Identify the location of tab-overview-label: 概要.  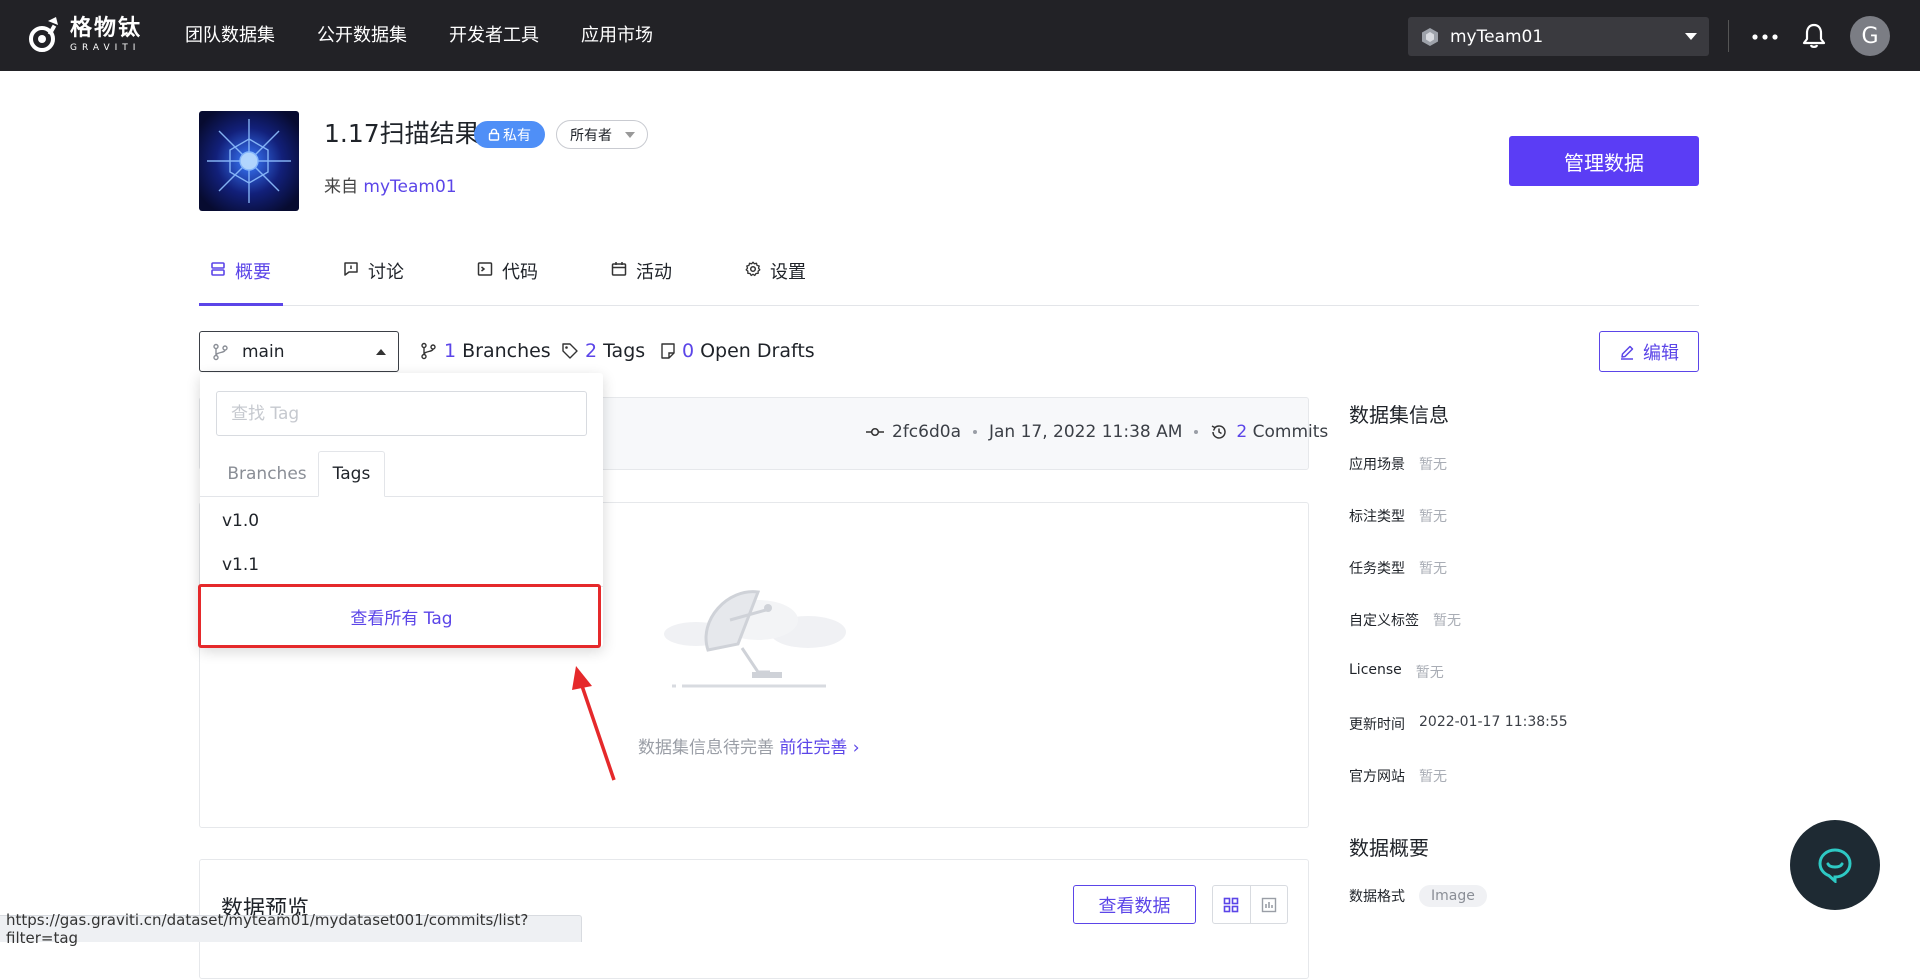
(253, 272).